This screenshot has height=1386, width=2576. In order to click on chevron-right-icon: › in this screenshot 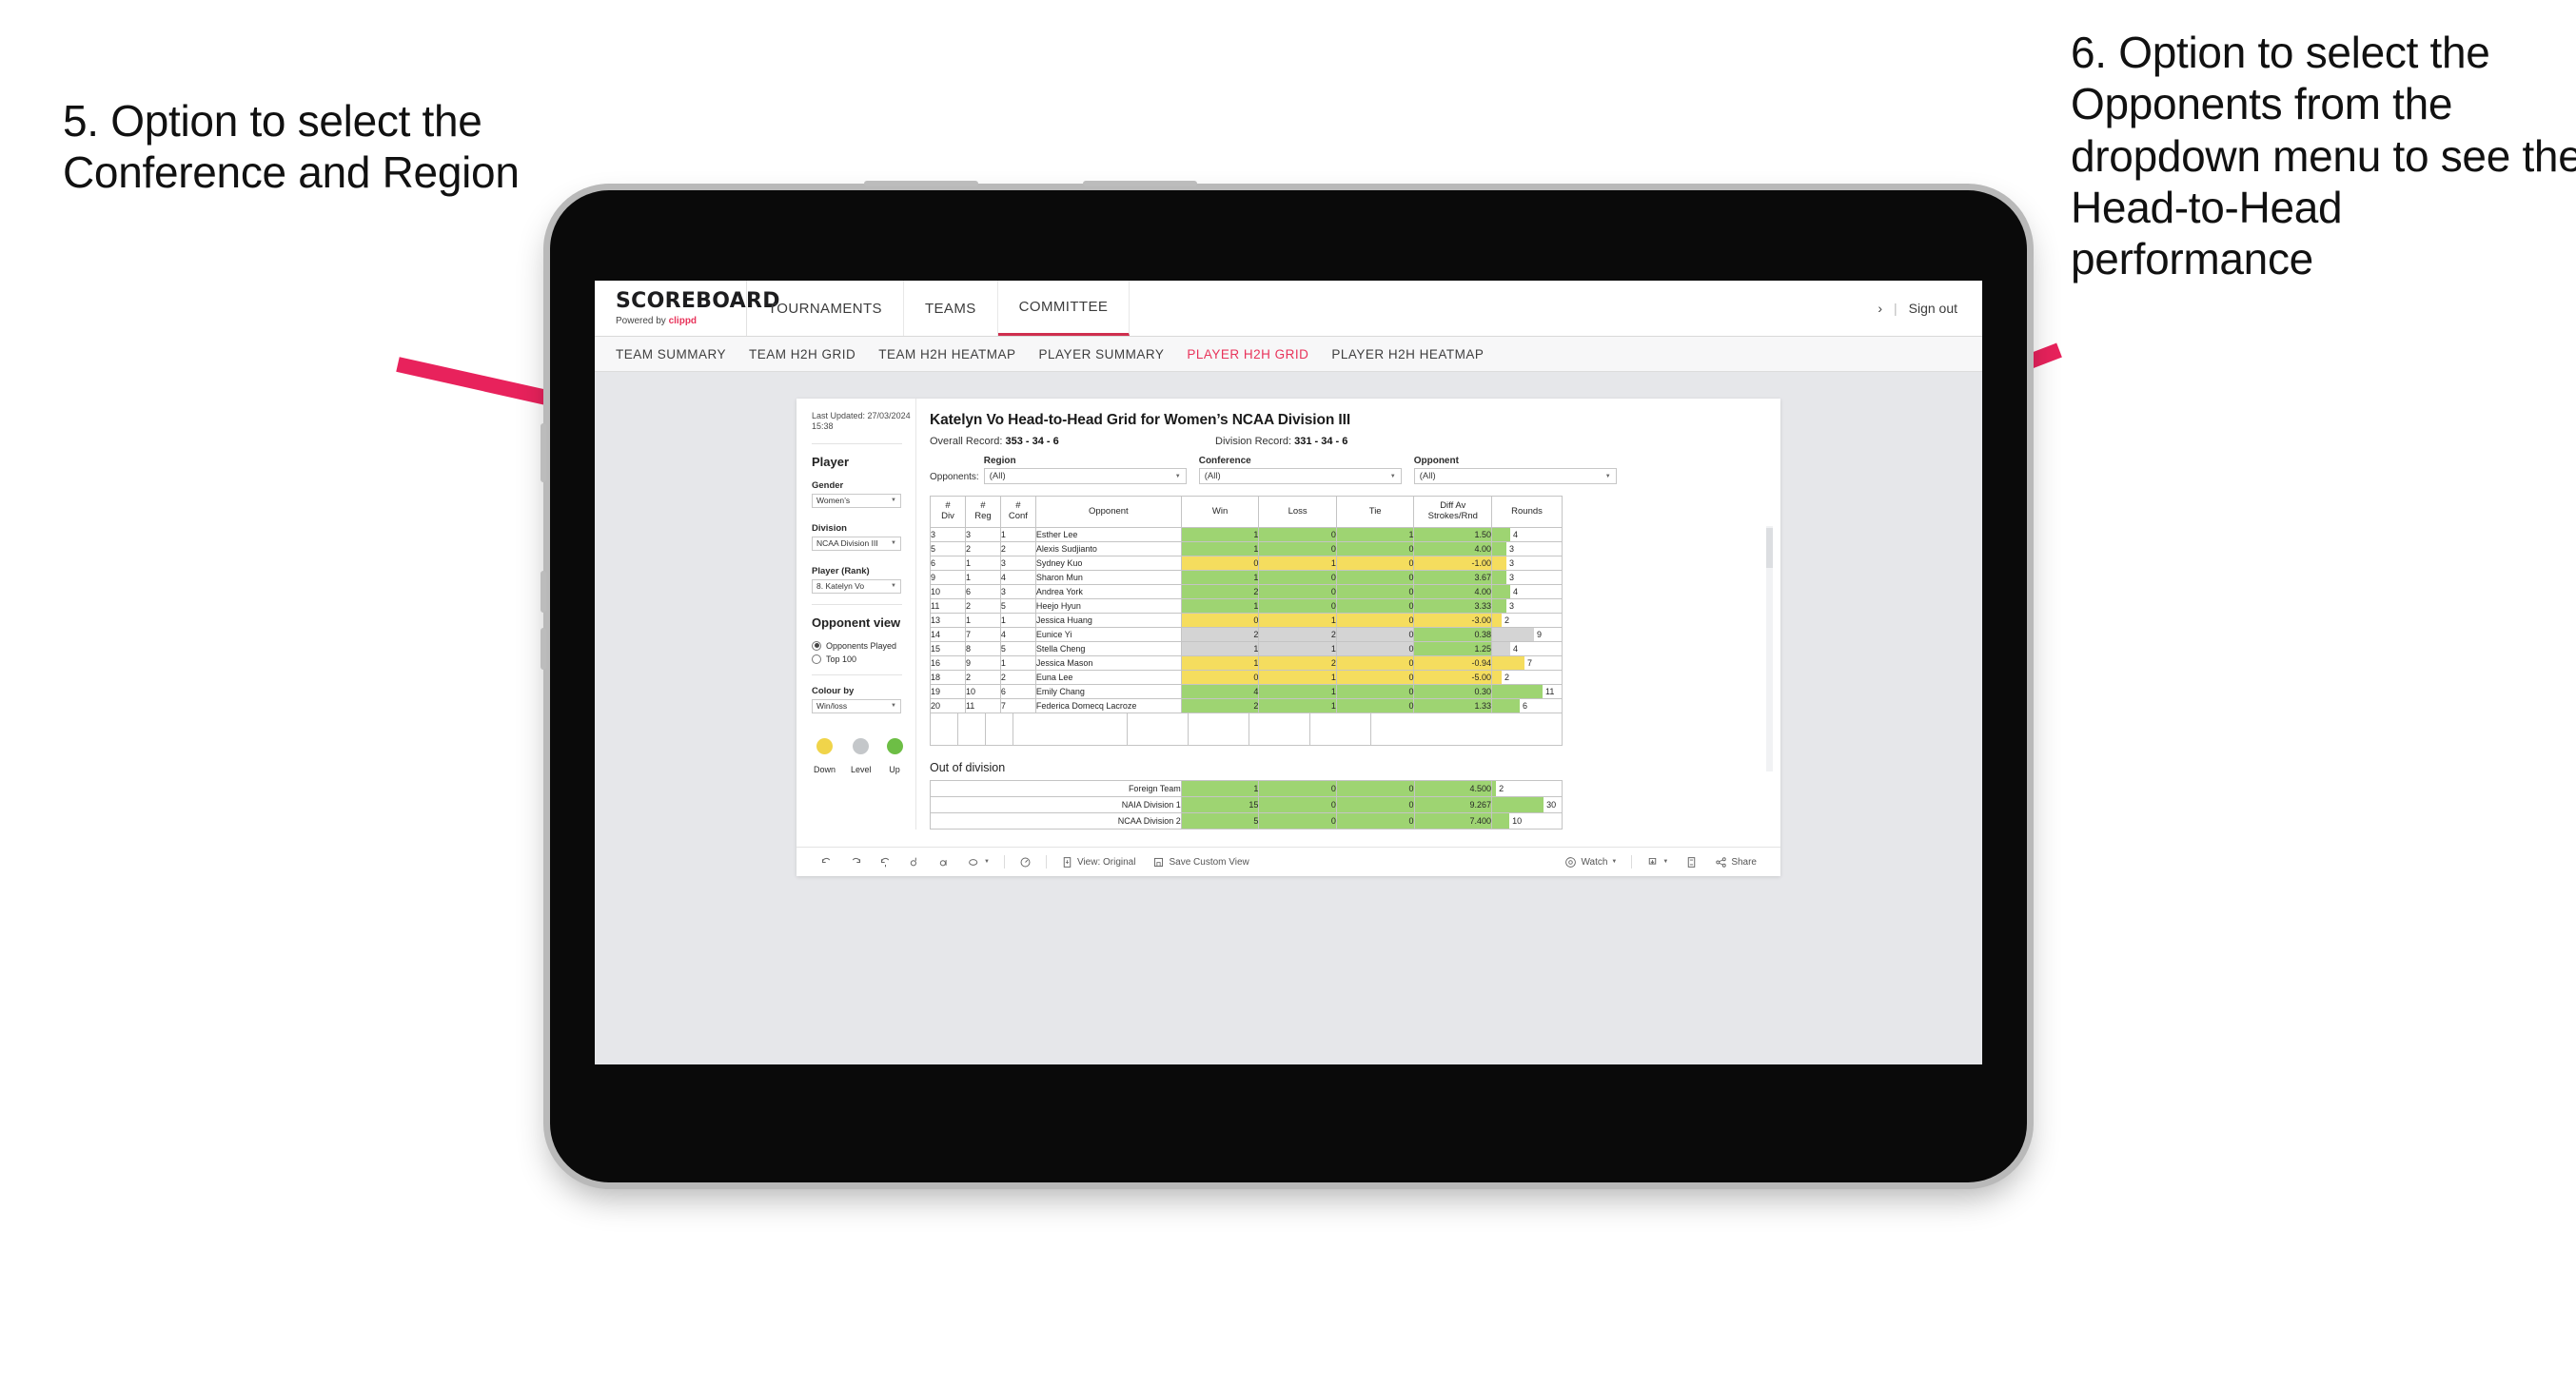, I will do `click(1880, 308)`.